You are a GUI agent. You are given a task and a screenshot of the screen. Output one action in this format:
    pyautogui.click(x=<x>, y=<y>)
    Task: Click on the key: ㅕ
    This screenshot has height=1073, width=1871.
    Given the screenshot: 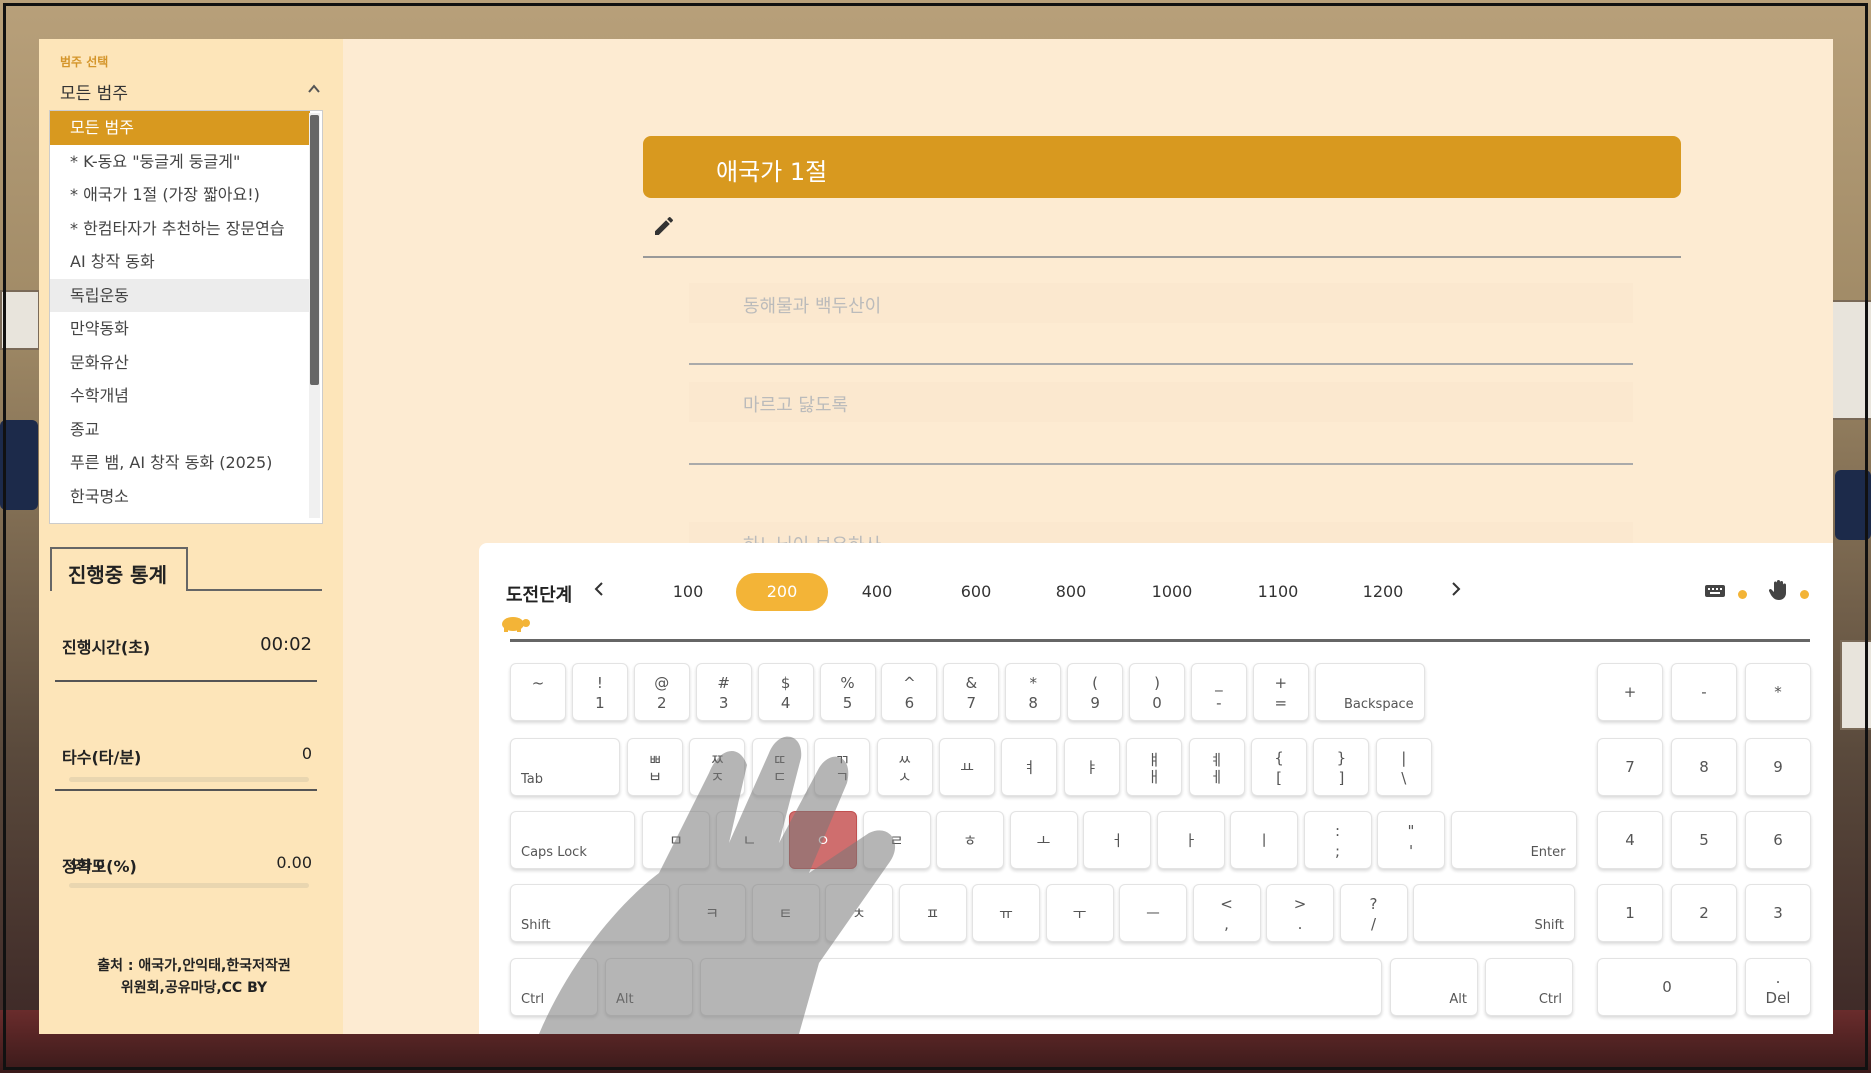 What is the action you would take?
    pyautogui.click(x=1029, y=767)
    